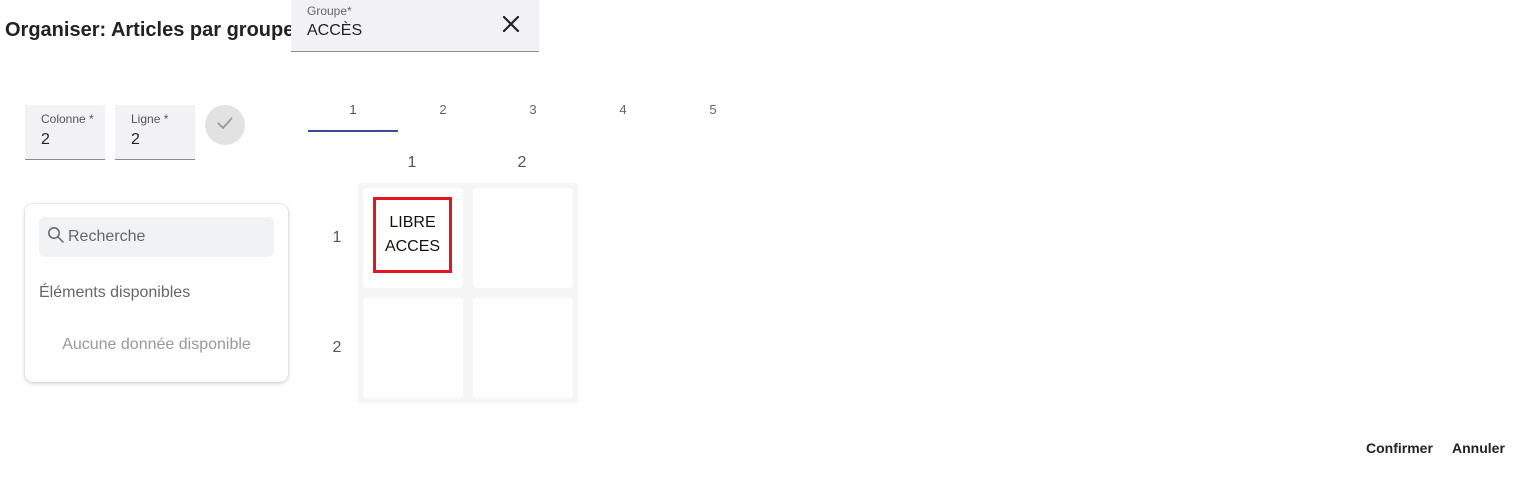 The width and height of the screenshot is (1517, 496). Describe the element at coordinates (65, 132) in the screenshot. I see `column-field: Colonne * 2` at that location.